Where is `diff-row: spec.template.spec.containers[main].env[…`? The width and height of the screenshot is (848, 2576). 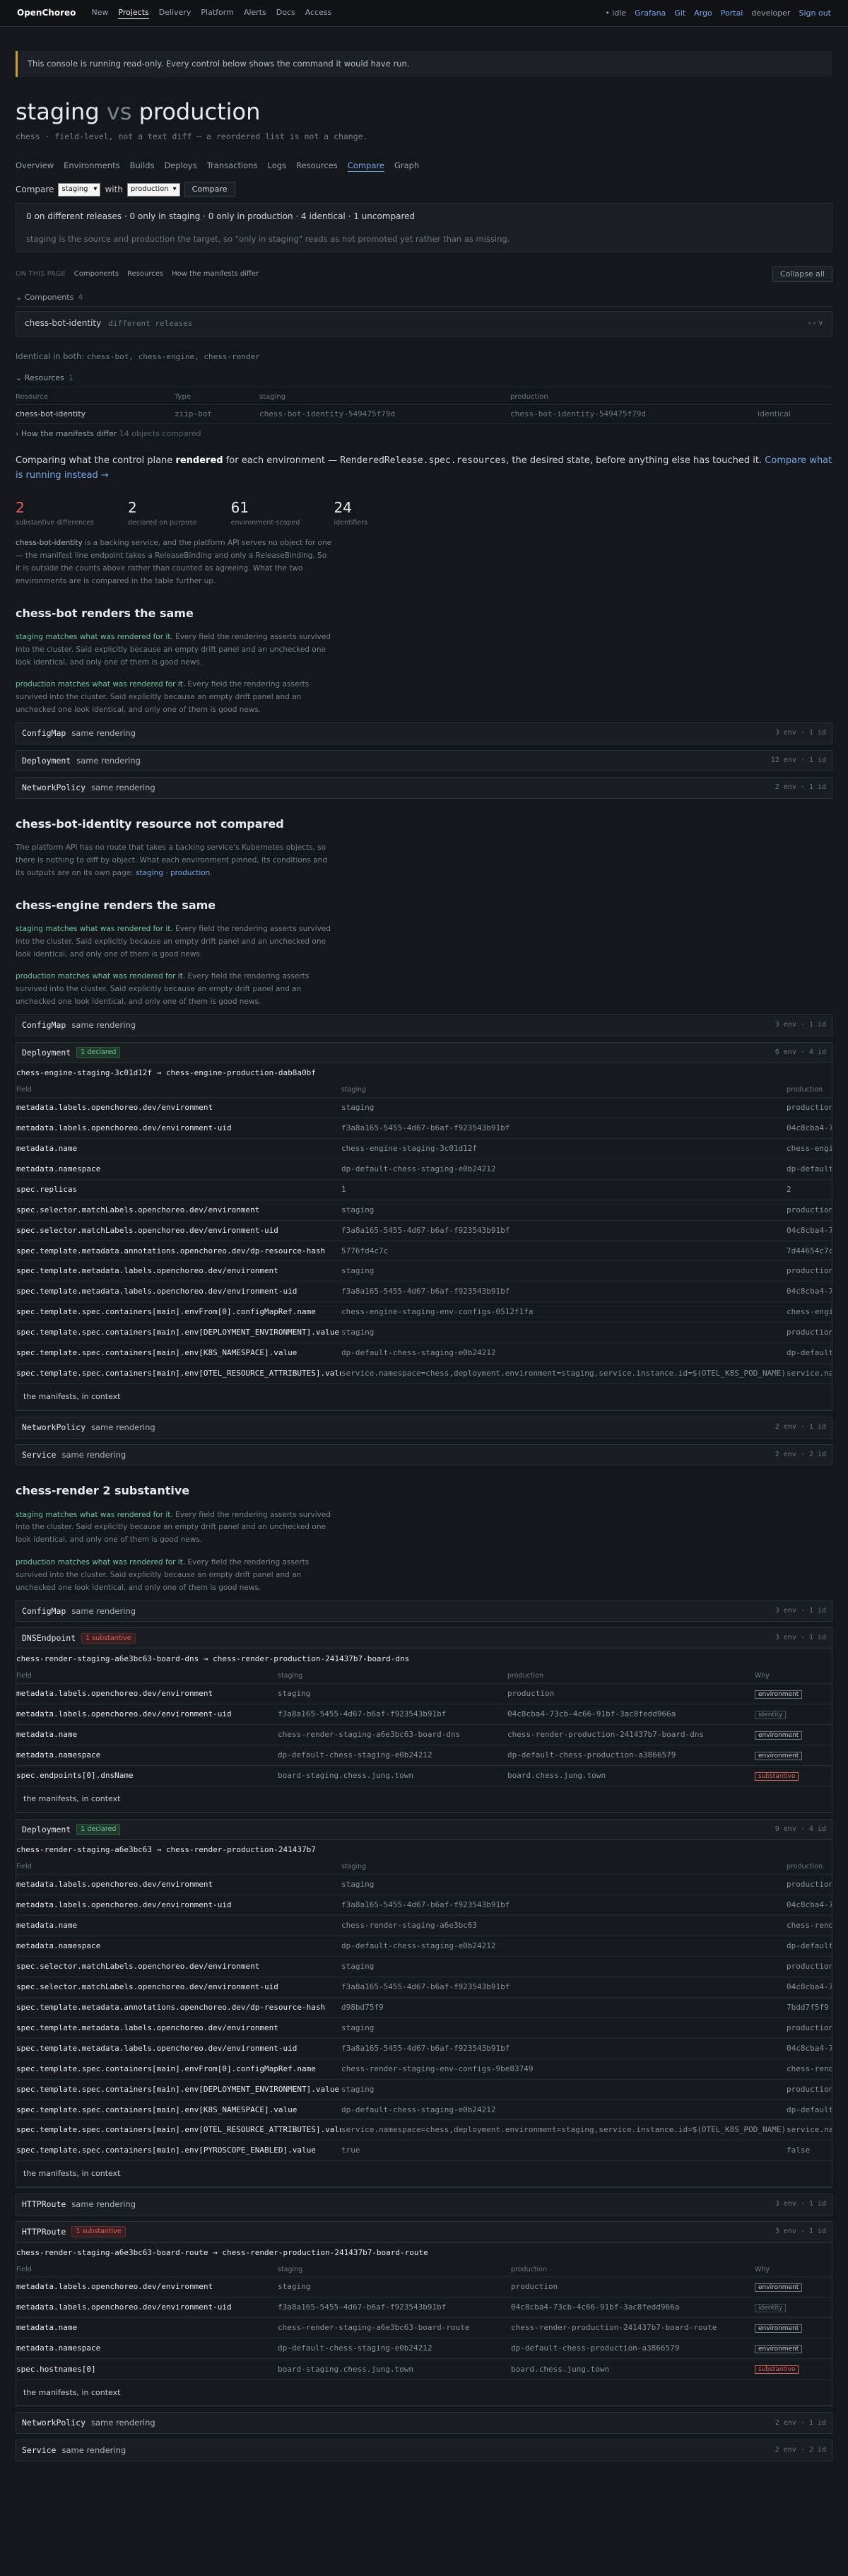
diff-row: spec.template.spec.containers[main].env[… is located at coordinates (424, 1333).